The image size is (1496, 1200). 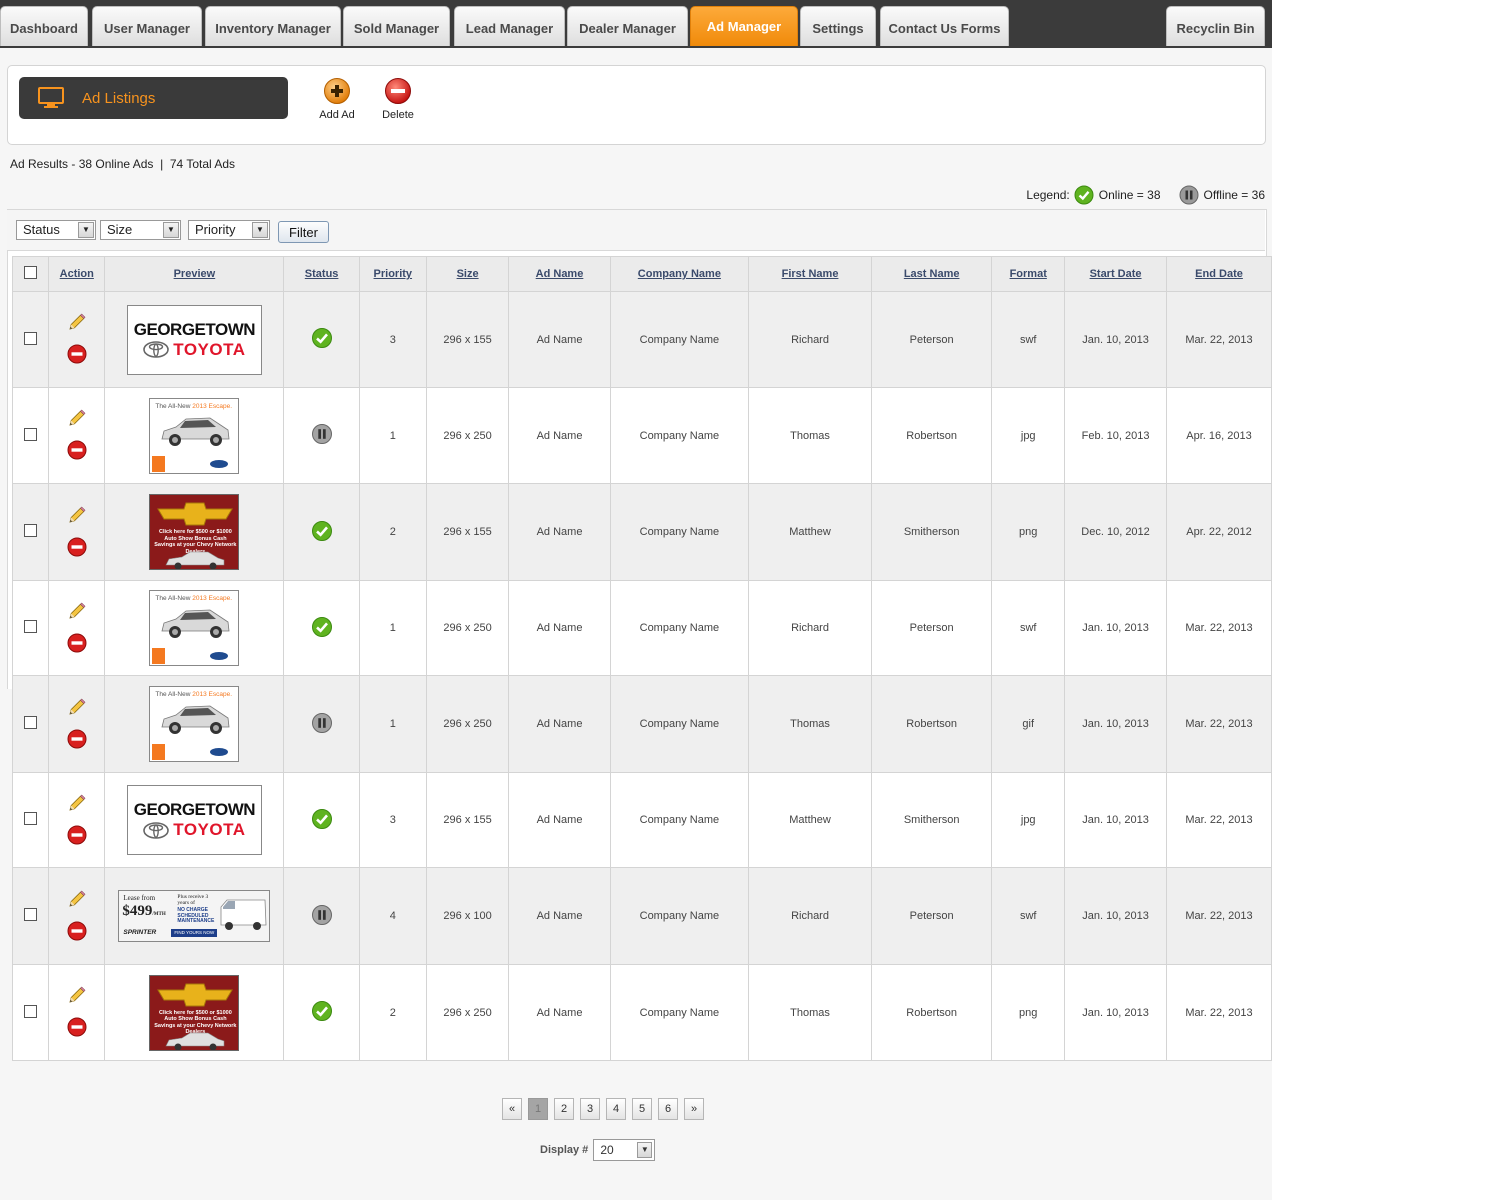 I want to click on column-header-last: Last Name, so click(x=931, y=274).